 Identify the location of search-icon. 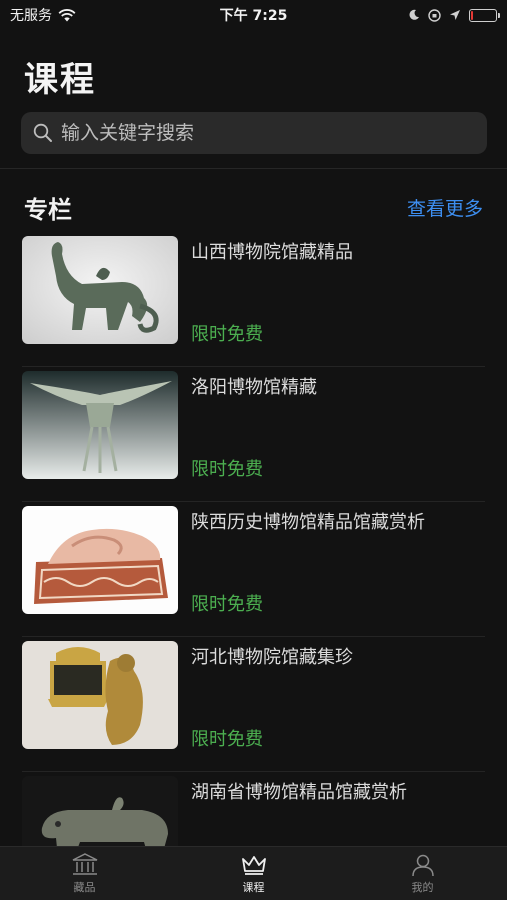
(42, 132).